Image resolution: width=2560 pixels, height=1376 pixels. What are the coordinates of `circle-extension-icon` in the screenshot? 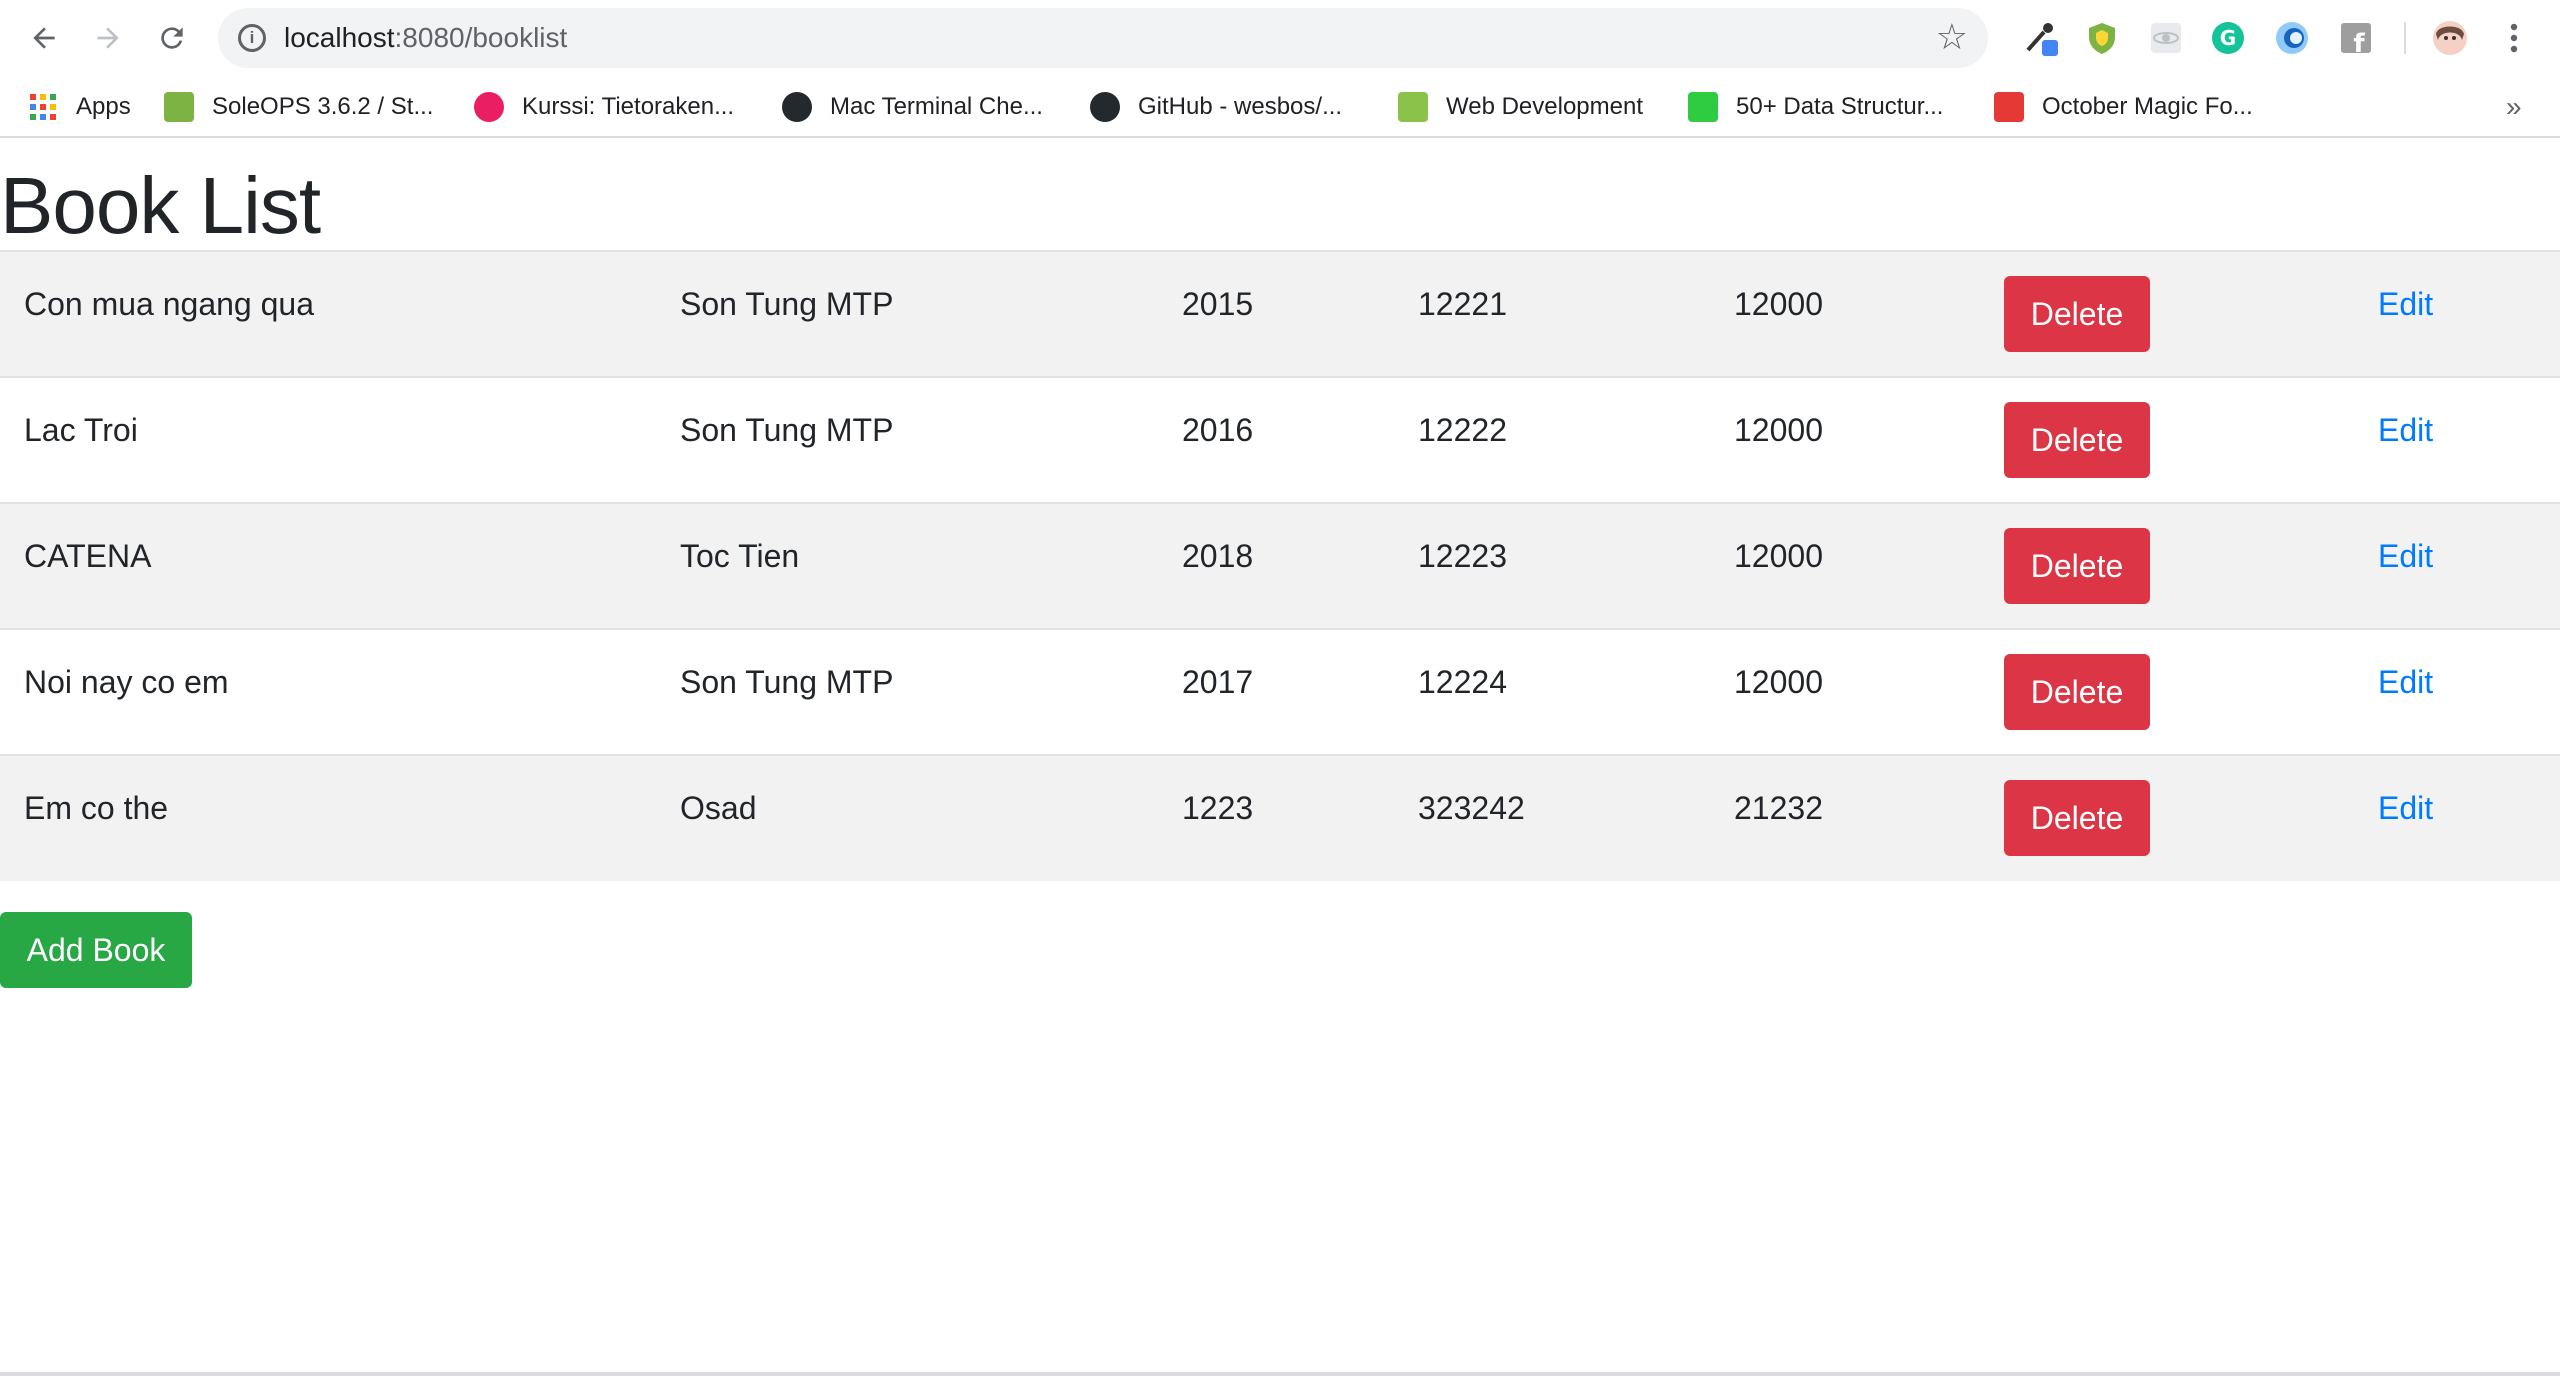 It's located at (2292, 38).